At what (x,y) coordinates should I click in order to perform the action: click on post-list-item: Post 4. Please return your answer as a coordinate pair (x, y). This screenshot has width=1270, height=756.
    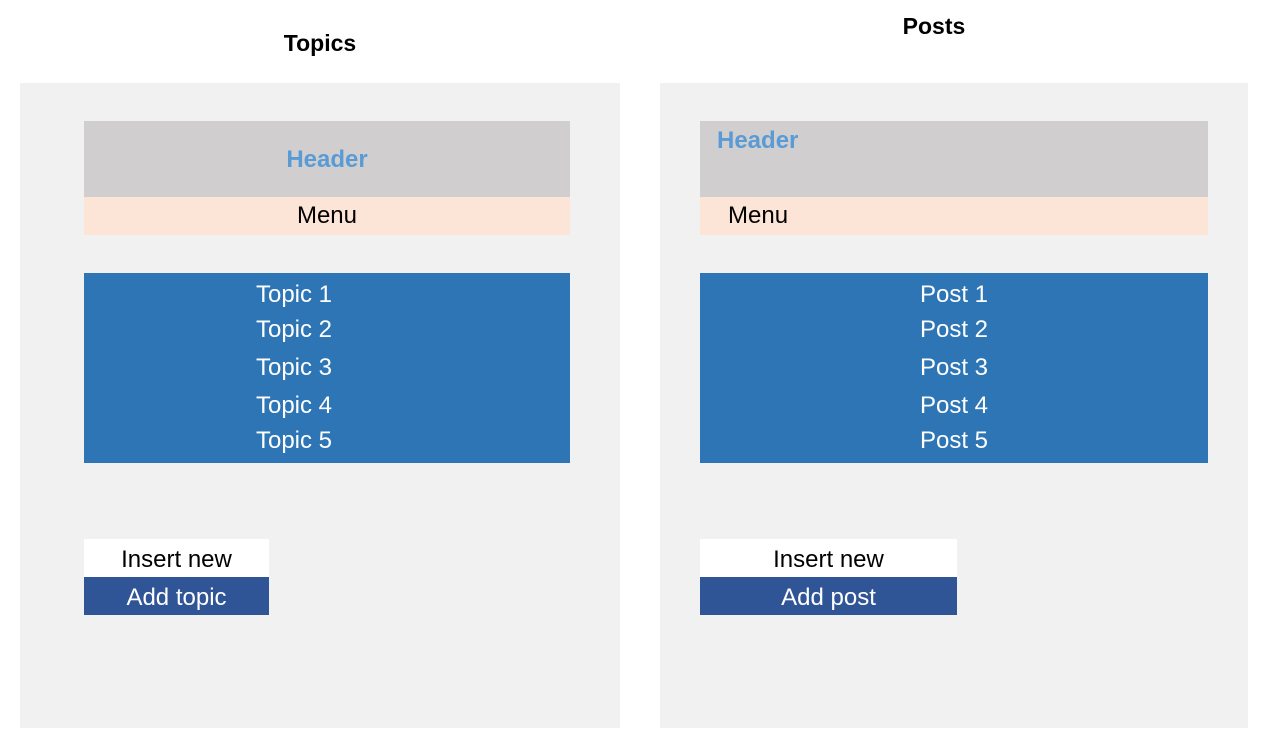
    Looking at the image, I should click on (954, 406).